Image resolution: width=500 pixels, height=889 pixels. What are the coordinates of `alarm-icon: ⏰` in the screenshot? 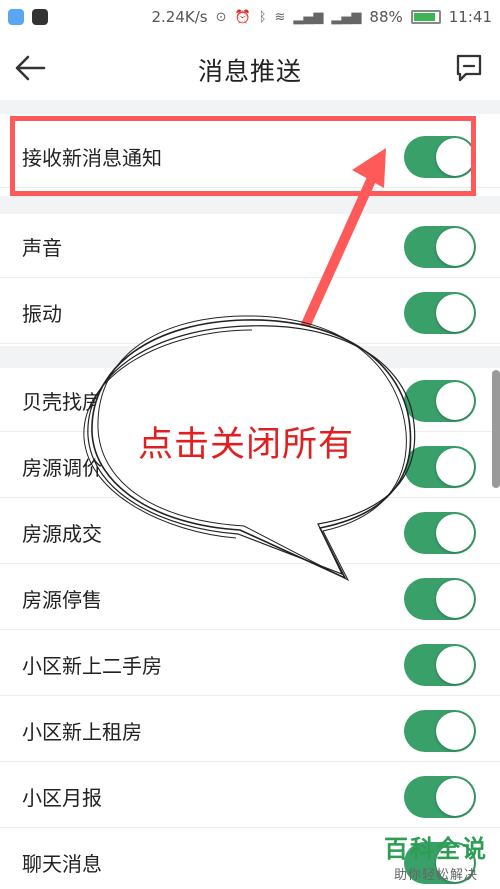 It's located at (242, 17).